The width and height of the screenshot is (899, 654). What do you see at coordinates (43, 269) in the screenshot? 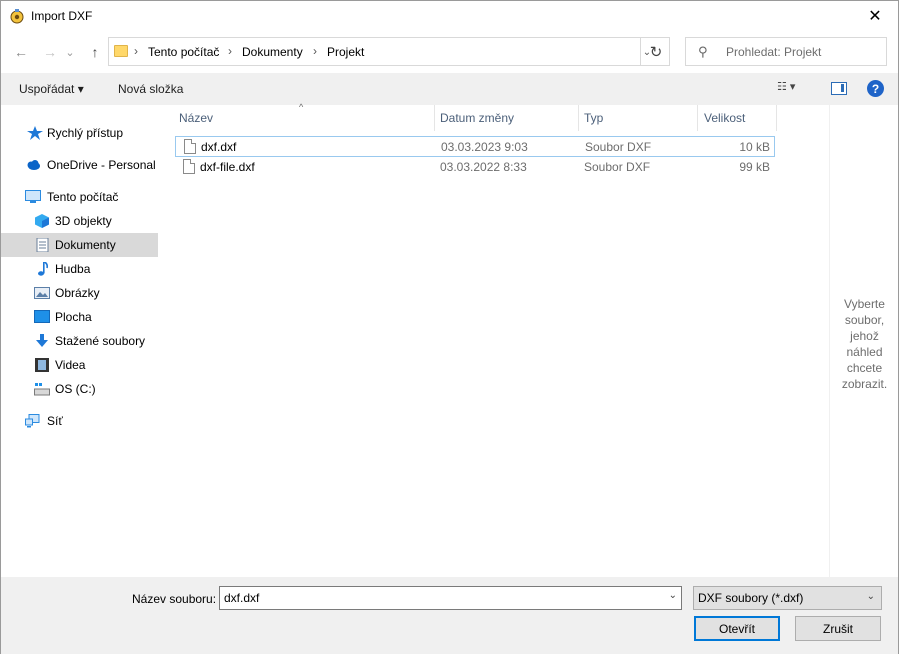
I see `music-icon` at bounding box center [43, 269].